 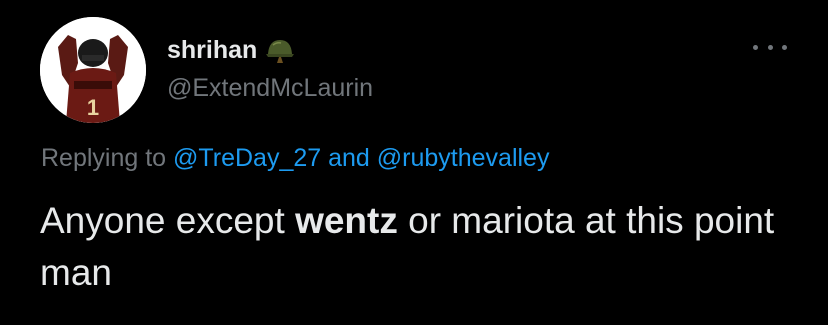 I want to click on military-helmet-icon, so click(x=280, y=50).